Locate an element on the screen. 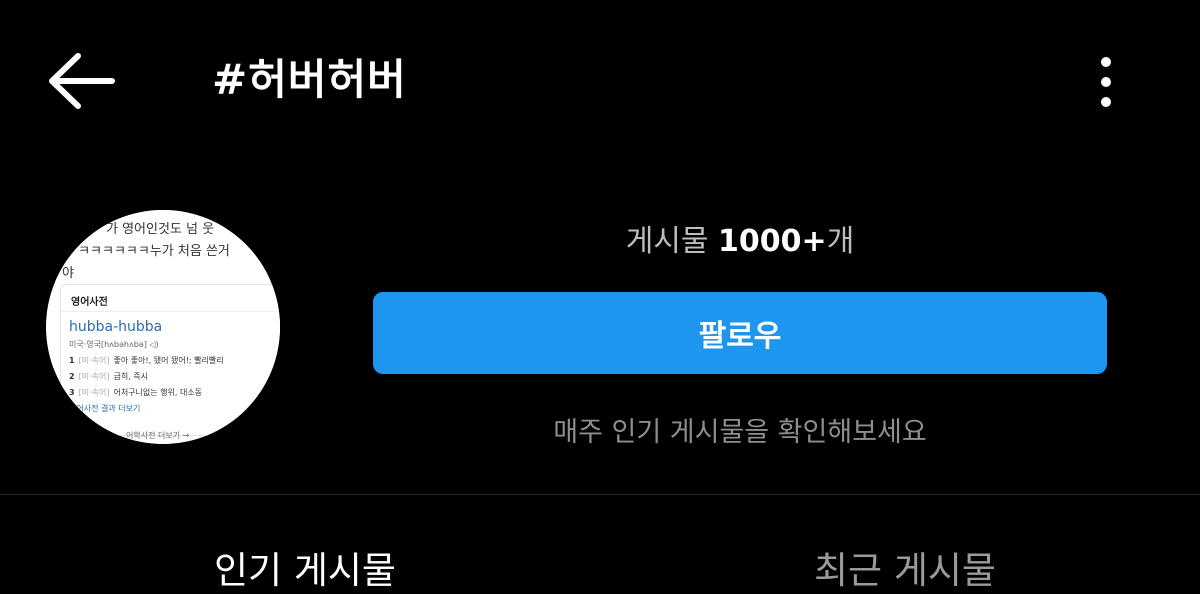 This screenshot has height=594, width=1200. arrow-left-icon is located at coordinates (82, 81).